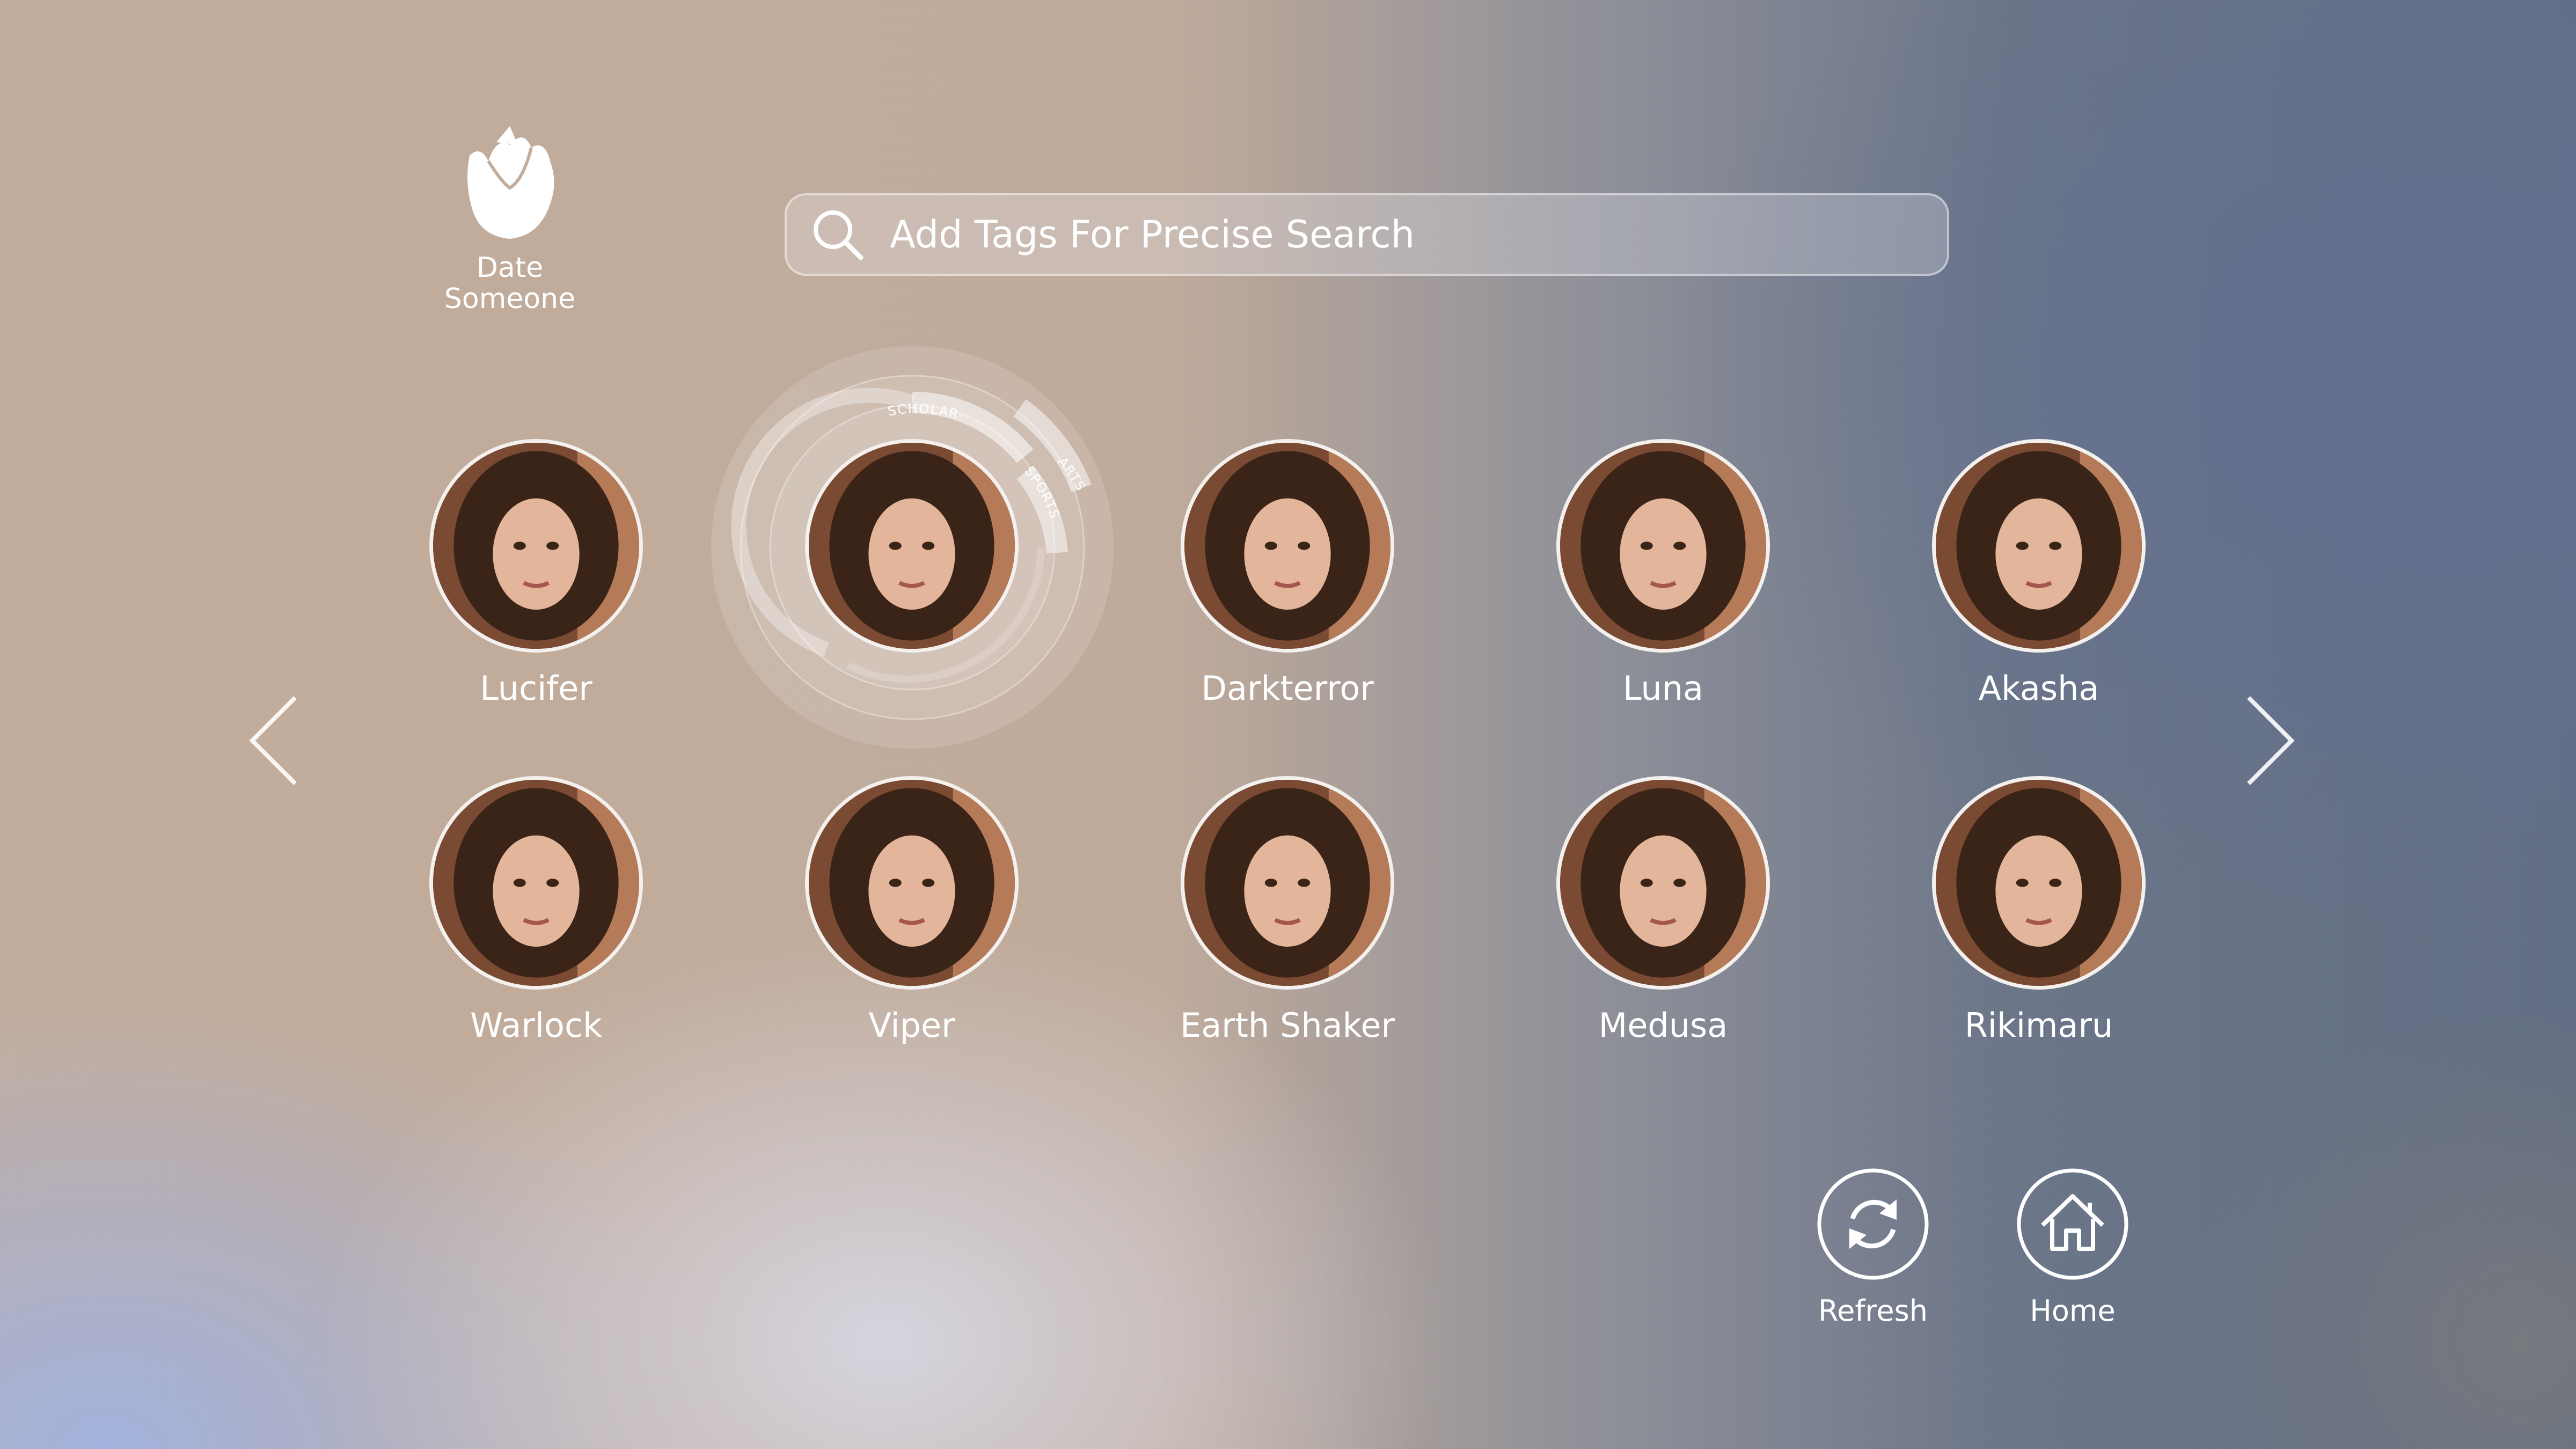 The image size is (2576, 1449). I want to click on profile-card: Warlock, so click(536, 910).